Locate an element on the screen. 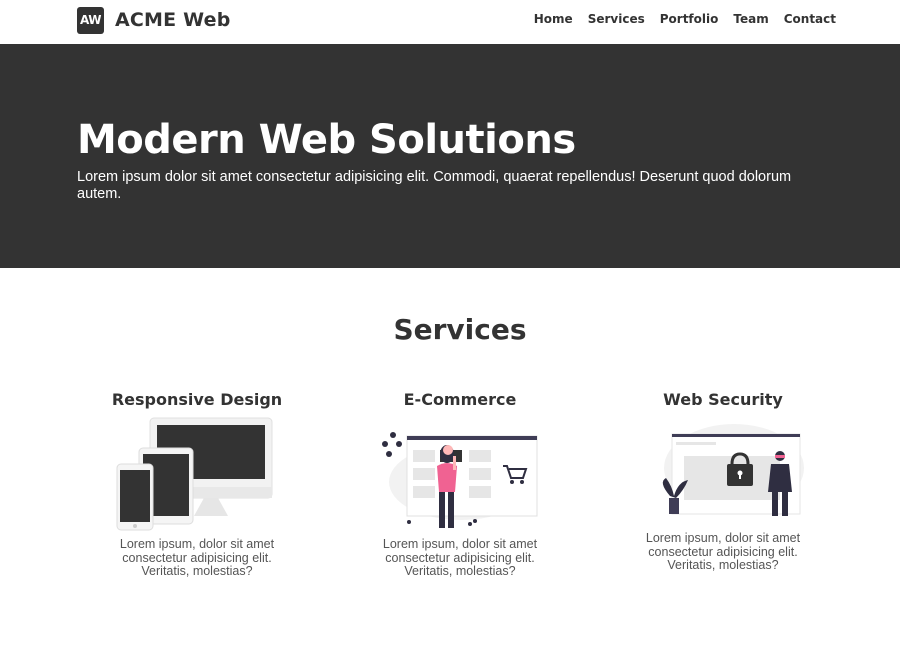 This screenshot has width=900, height=650. devices-illustration is located at coordinates (194, 474).